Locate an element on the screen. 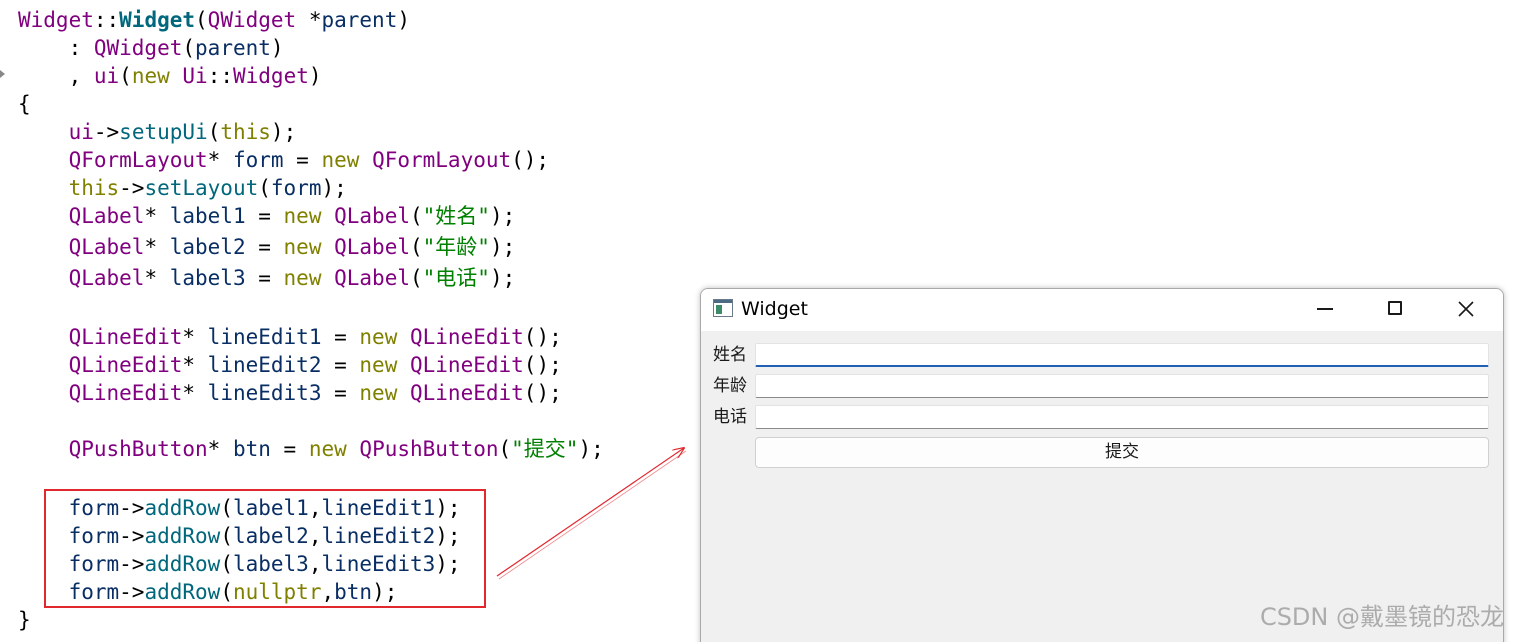 This screenshot has width=1518, height=642. code-token: ui is located at coordinates (81, 132).